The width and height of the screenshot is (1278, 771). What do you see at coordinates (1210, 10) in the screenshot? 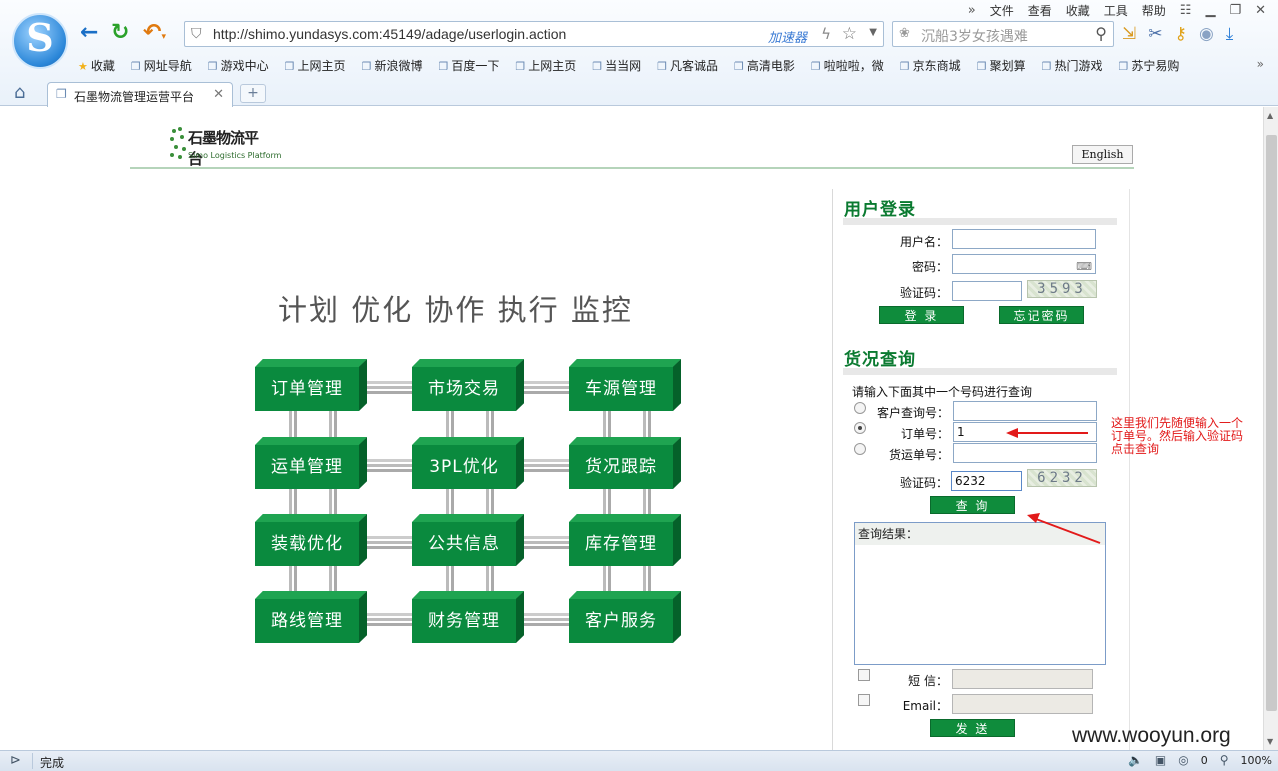
I see `minimize-icon: ▁` at bounding box center [1210, 10].